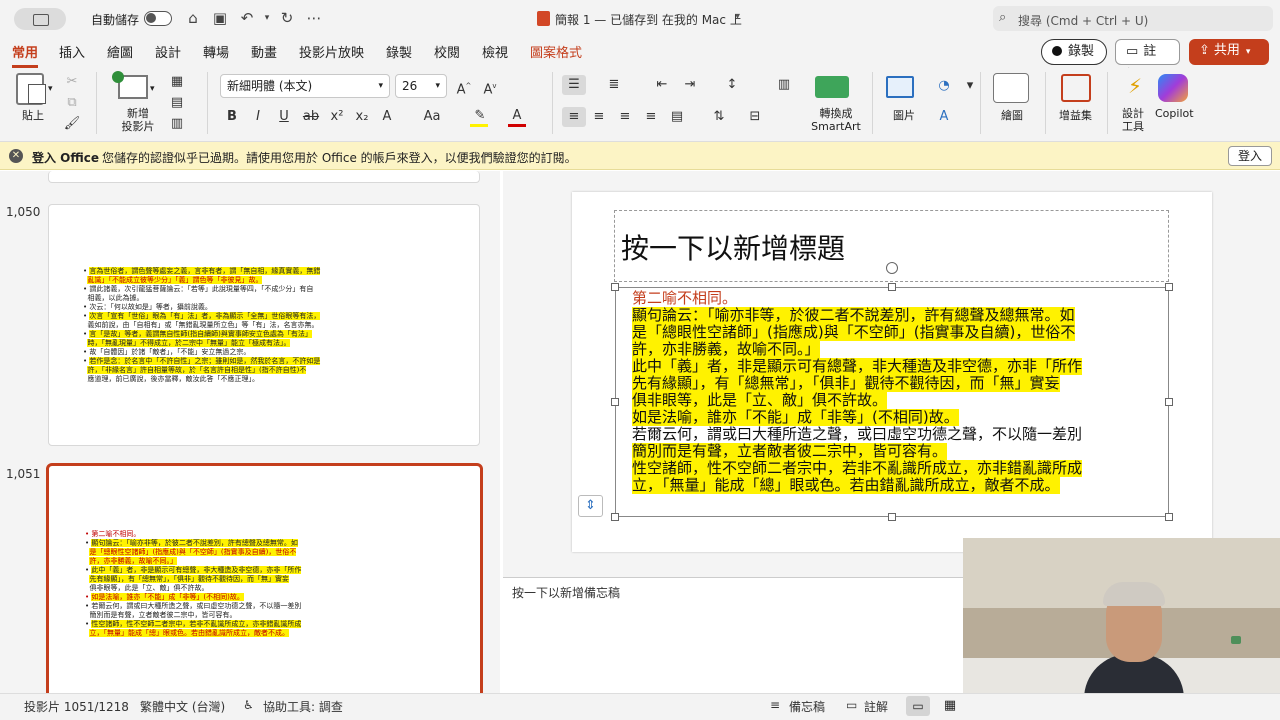 The image size is (1280, 720). What do you see at coordinates (232, 117) in the screenshot?
I see `bold-icon: B` at bounding box center [232, 117].